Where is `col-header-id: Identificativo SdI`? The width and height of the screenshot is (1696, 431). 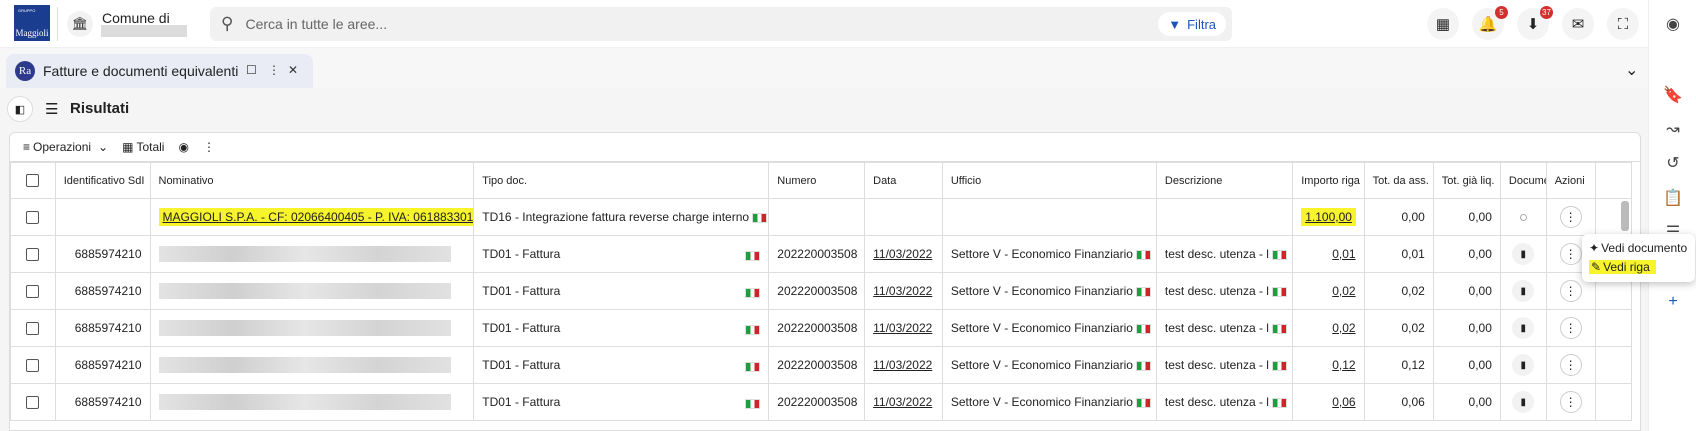
col-header-id: Identificativo SdI is located at coordinates (102, 180).